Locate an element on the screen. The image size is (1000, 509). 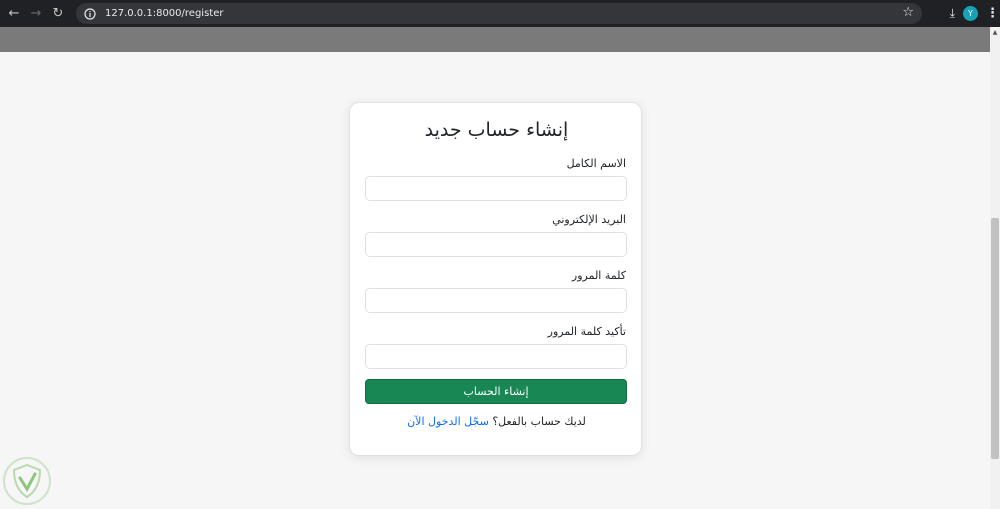
confirm-password-field is located at coordinates (496, 356).